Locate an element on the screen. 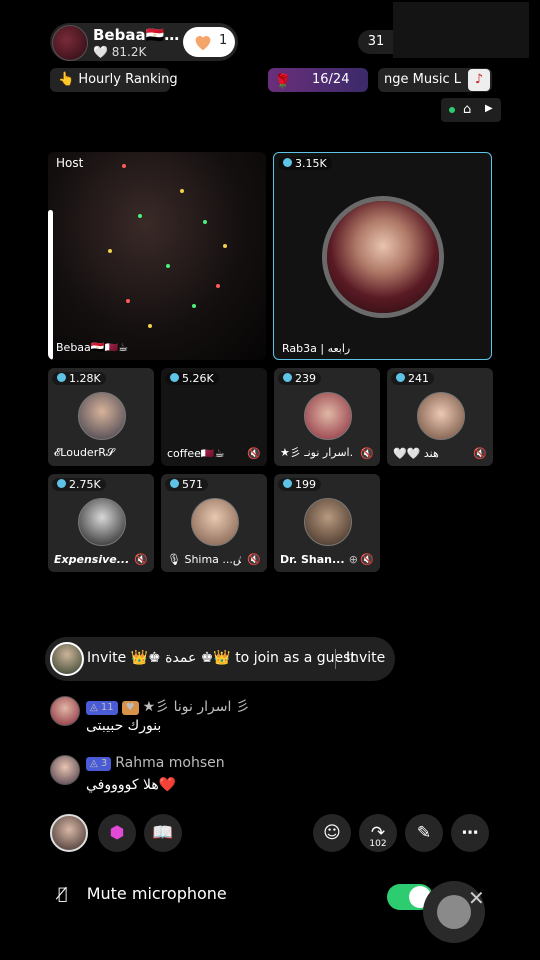  guest-seat: 241 🤍🤍 هند 🔇 is located at coordinates (440, 417).